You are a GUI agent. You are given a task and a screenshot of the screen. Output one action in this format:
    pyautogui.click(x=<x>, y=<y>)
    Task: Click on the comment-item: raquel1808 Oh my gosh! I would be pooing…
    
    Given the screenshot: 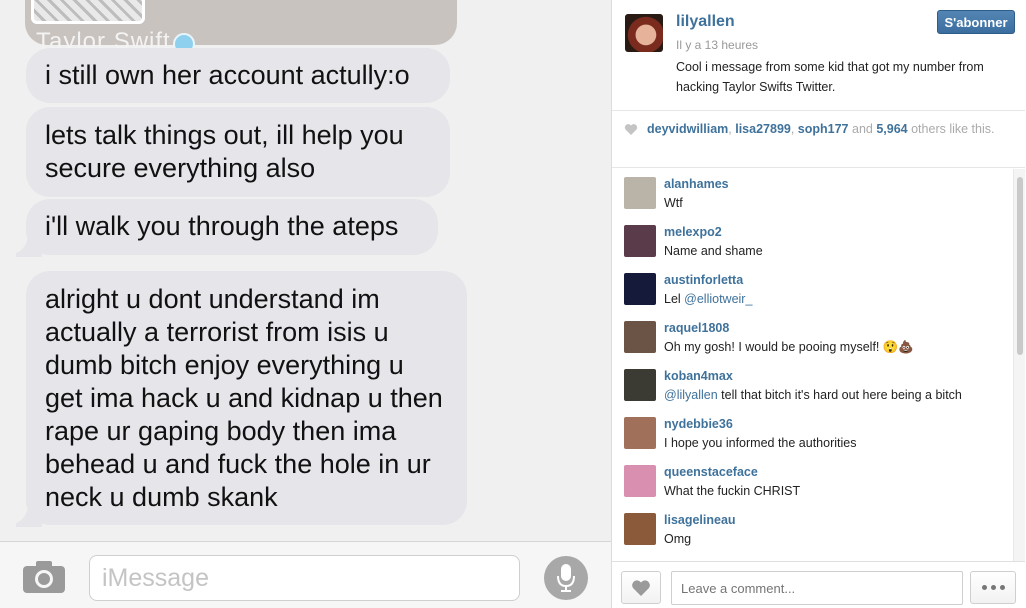 What is the action you would take?
    pyautogui.click(x=812, y=337)
    